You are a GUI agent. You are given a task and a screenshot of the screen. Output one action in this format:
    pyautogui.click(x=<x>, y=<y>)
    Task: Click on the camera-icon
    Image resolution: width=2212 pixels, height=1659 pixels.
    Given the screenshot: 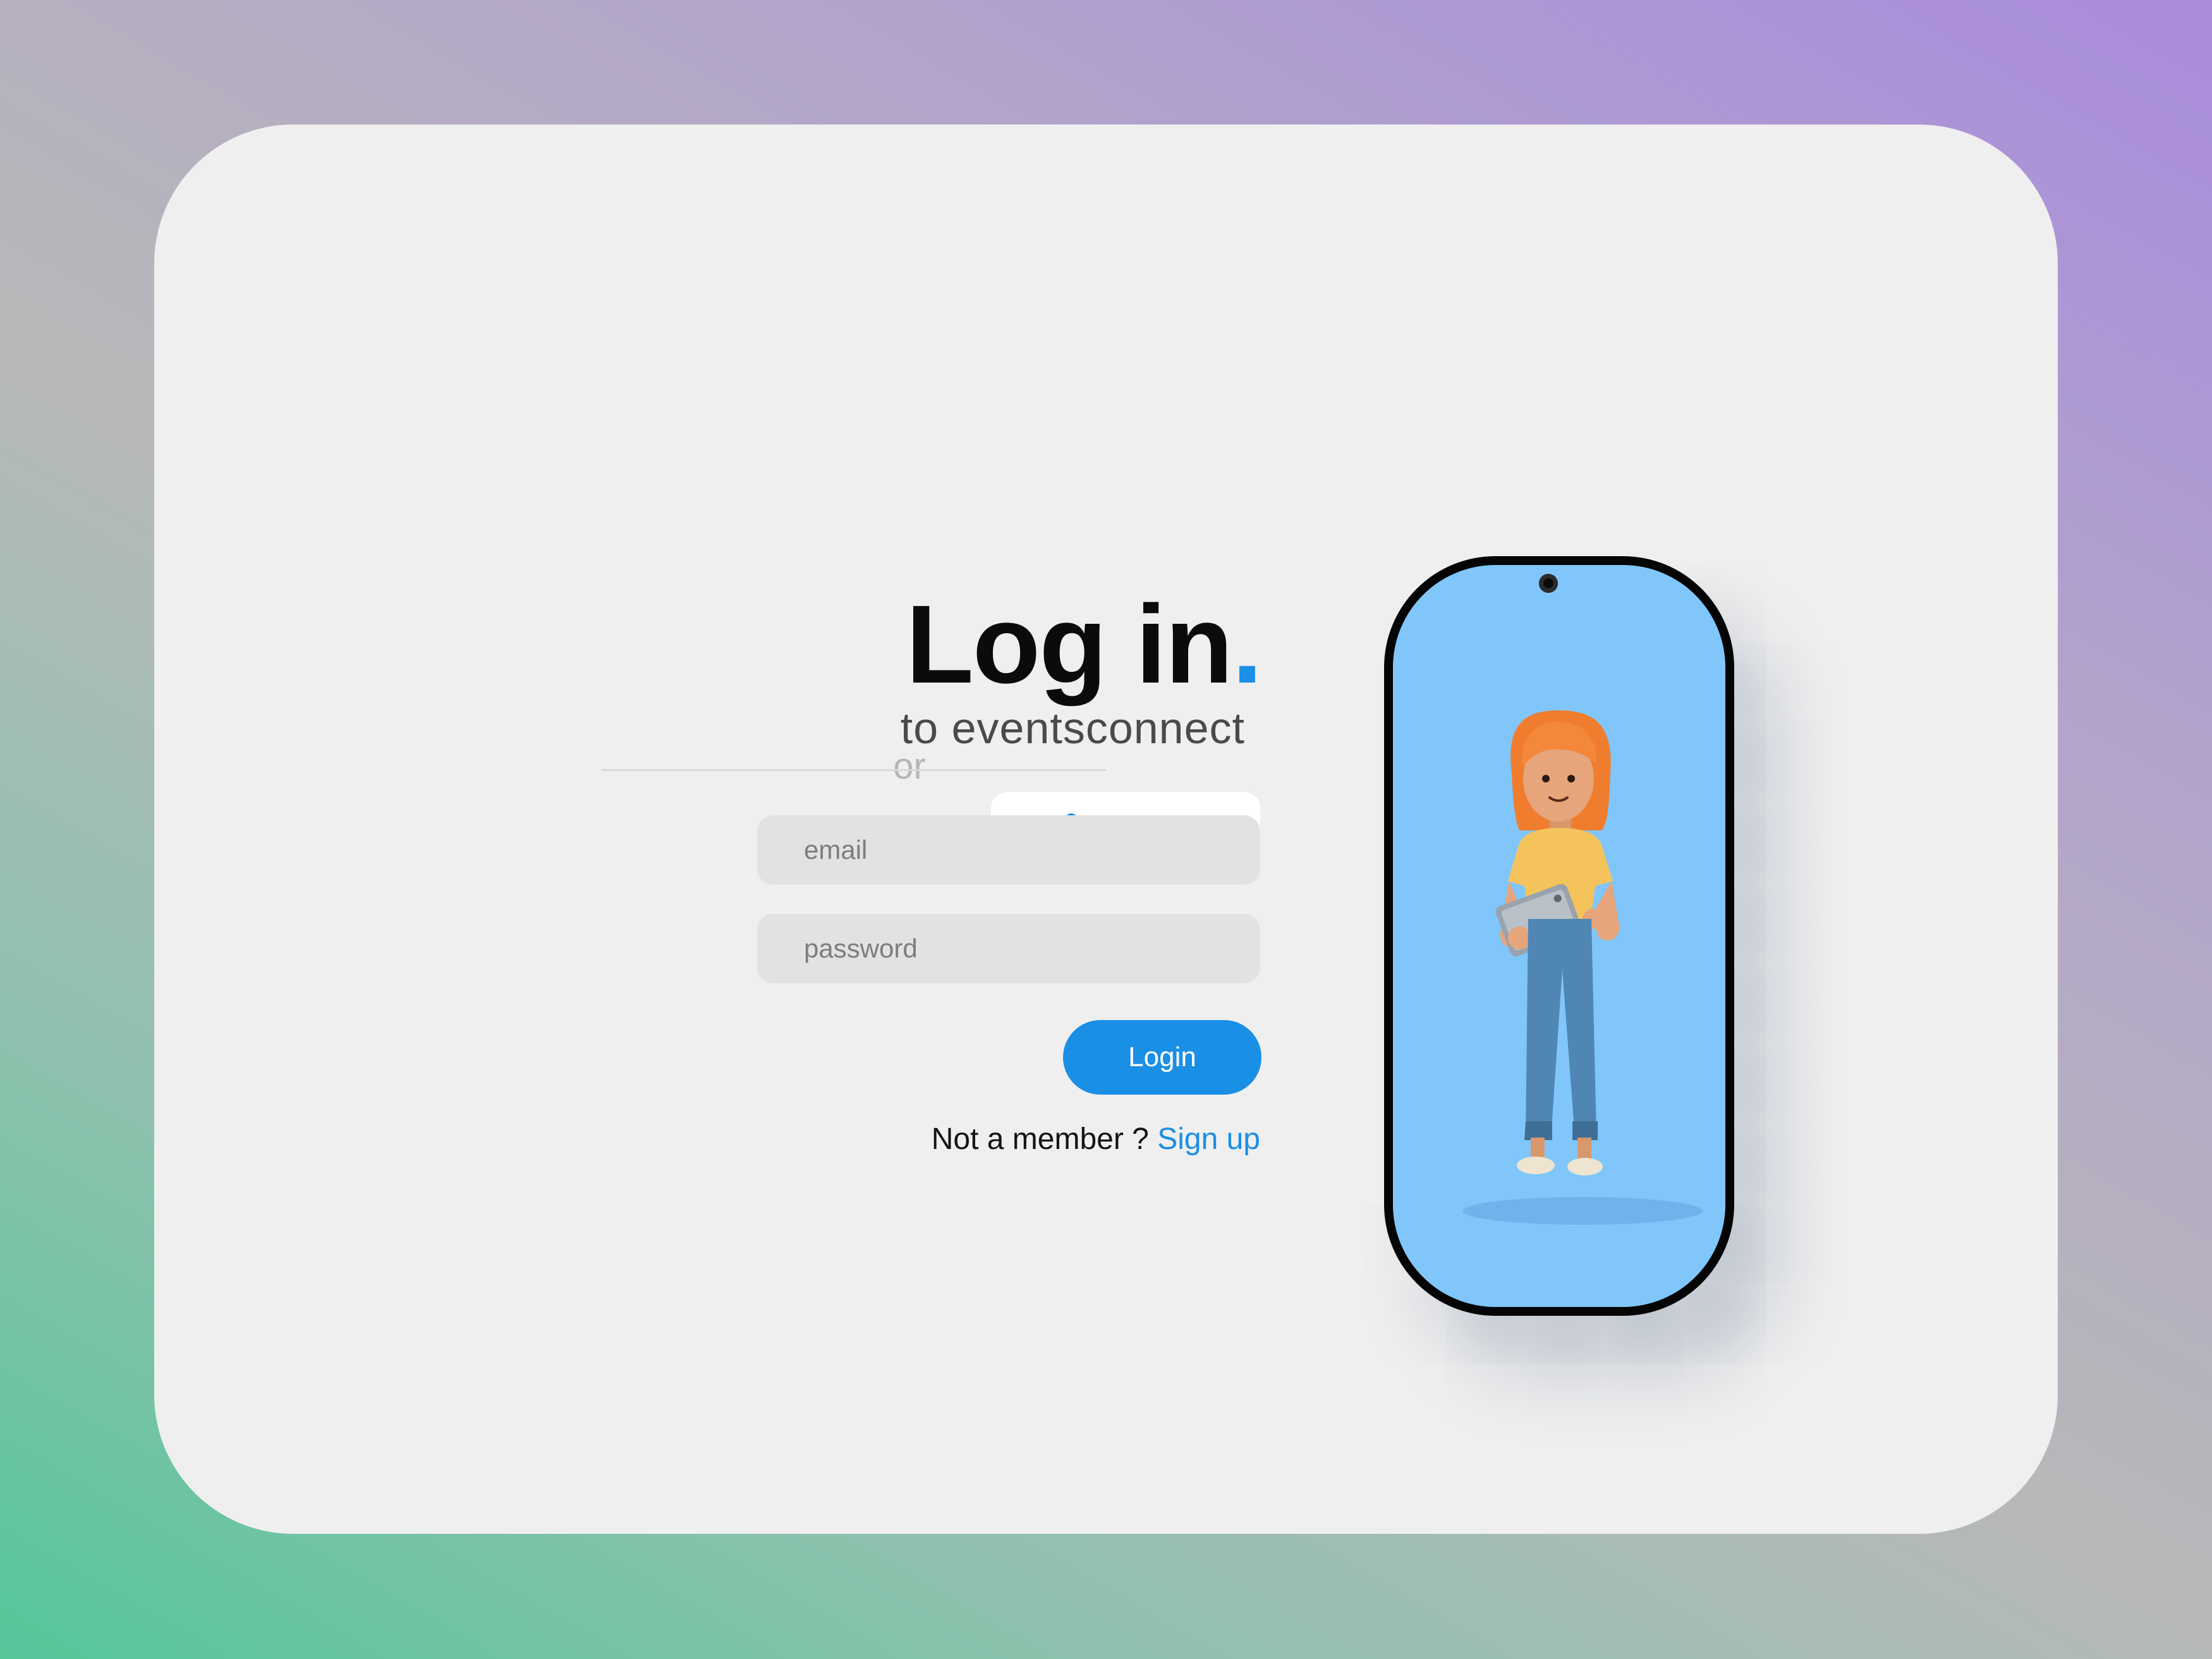 What is the action you would take?
    pyautogui.click(x=1549, y=583)
    